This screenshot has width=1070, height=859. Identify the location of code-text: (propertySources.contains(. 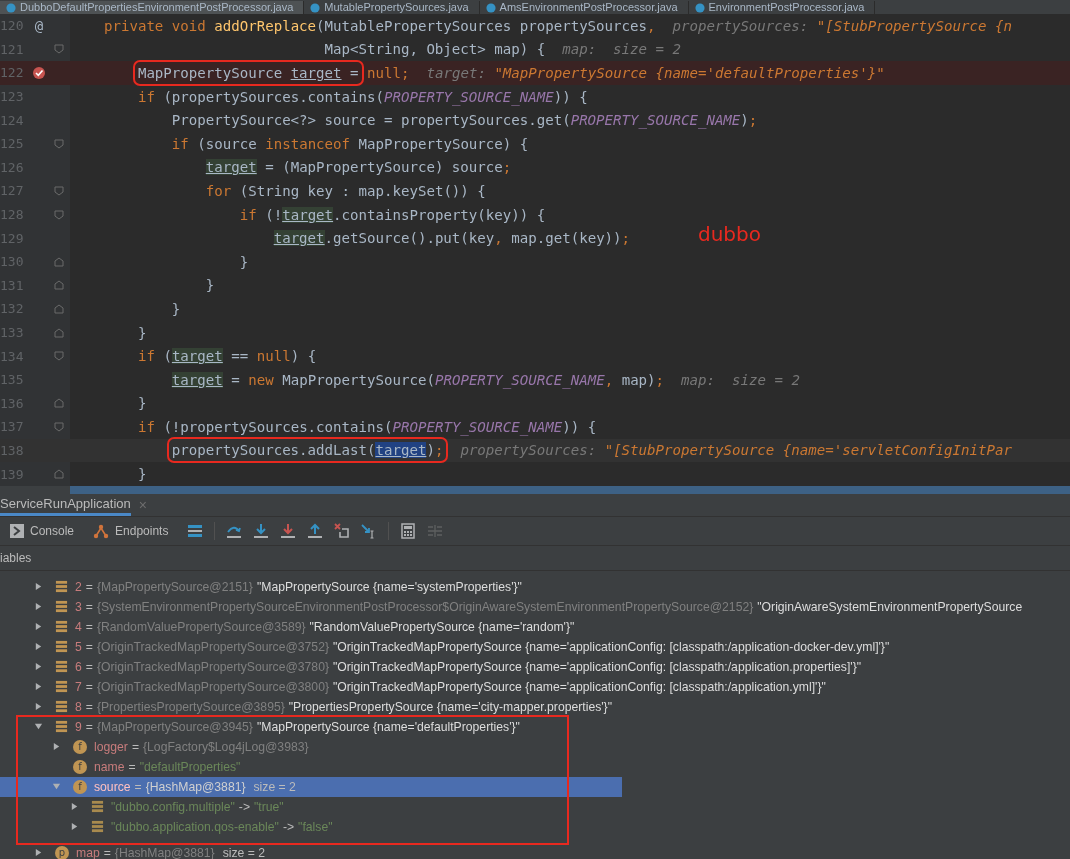
(273, 96).